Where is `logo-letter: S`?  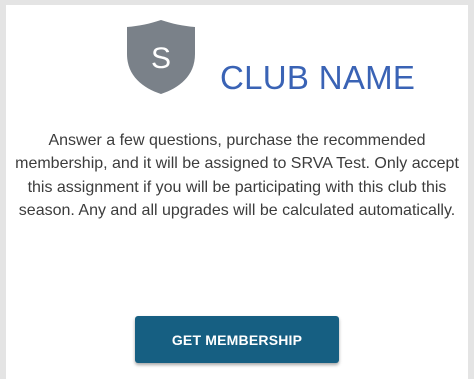
logo-letter: S is located at coordinates (161, 58).